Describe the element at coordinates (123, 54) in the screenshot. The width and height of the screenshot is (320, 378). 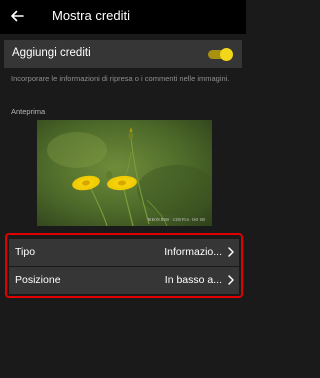
I see `add-credits-row: Aggiungi crediti` at that location.